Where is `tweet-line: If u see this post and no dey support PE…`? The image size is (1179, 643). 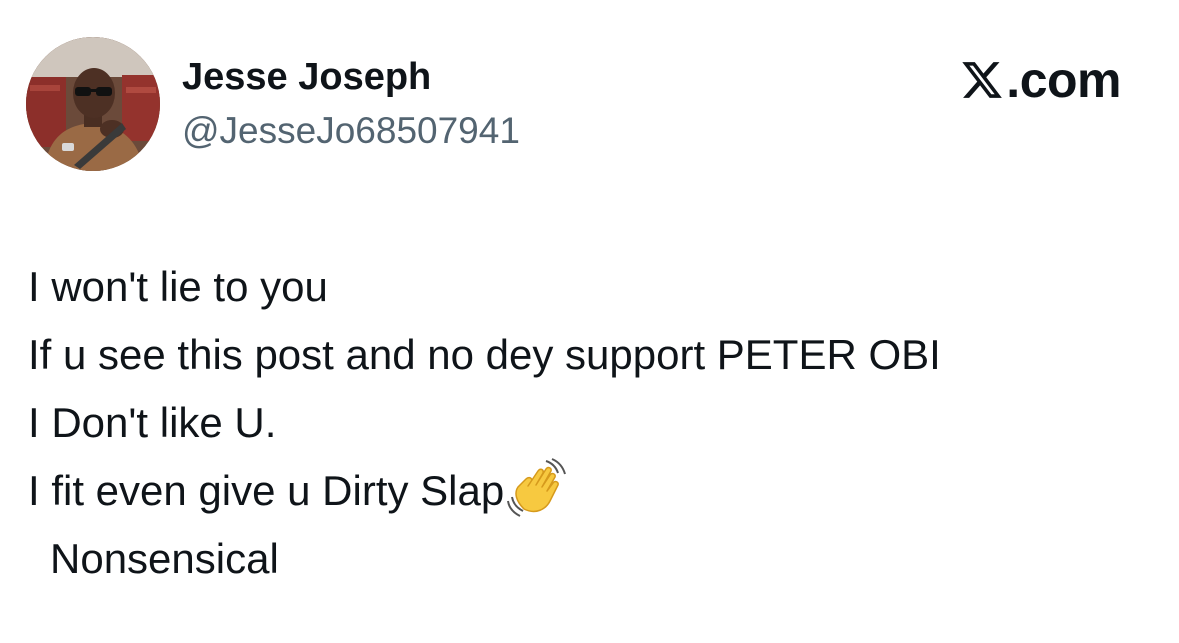 tweet-line: If u see this post and no dey support PE… is located at coordinates (484, 354).